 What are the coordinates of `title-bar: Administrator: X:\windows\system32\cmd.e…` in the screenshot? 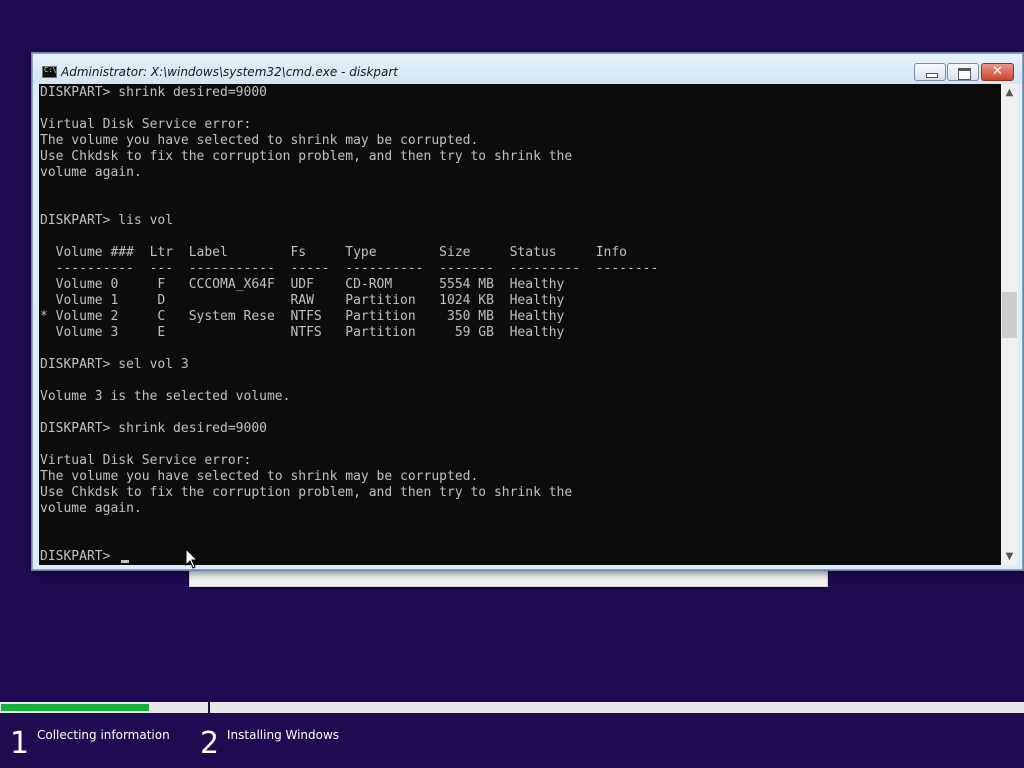 It's located at (527, 69).